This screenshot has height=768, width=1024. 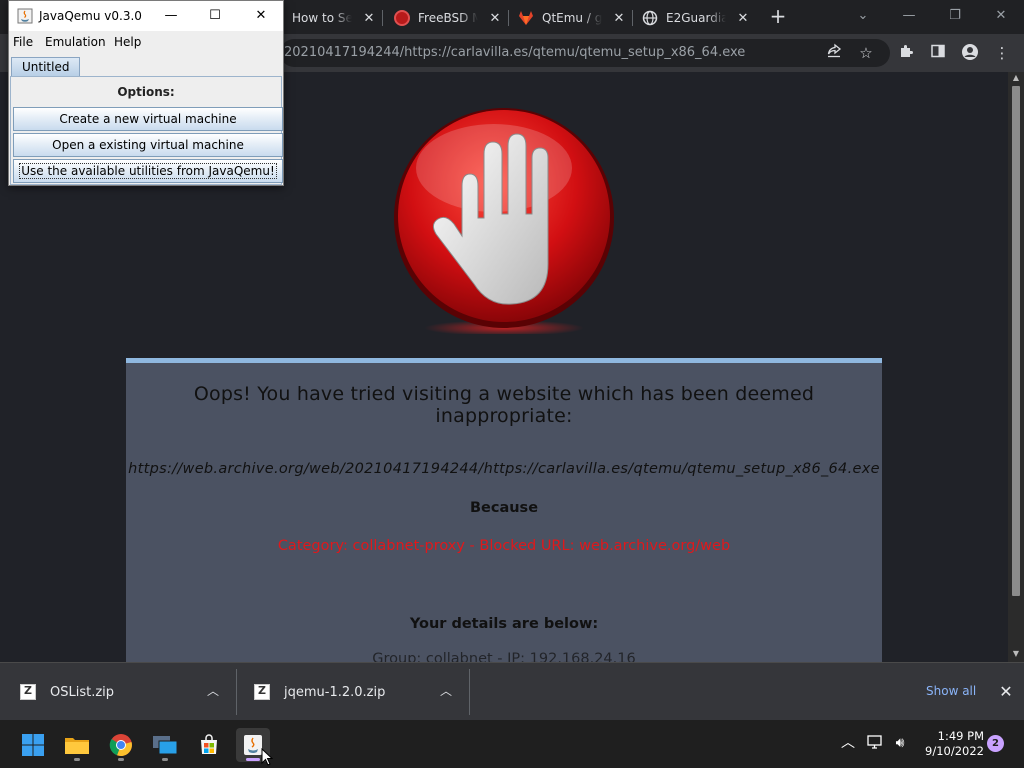 What do you see at coordinates (1016, 341) in the screenshot?
I see `scroll-thumb` at bounding box center [1016, 341].